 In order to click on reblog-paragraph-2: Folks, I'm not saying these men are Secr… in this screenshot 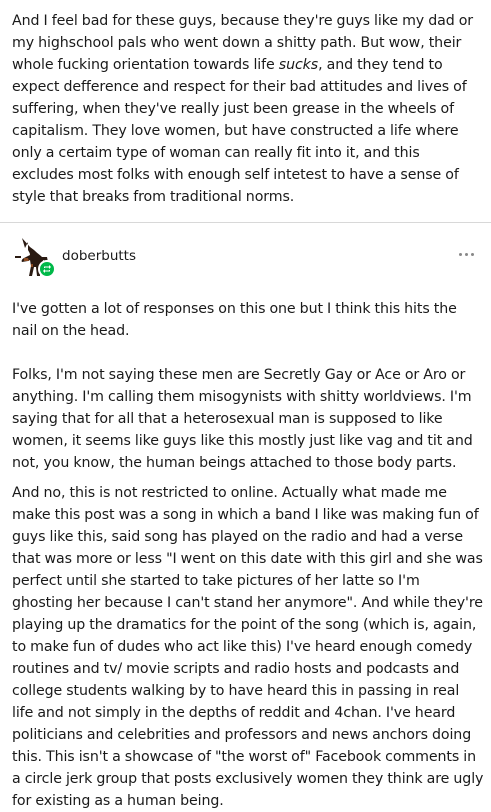, I will do `click(242, 419)`.